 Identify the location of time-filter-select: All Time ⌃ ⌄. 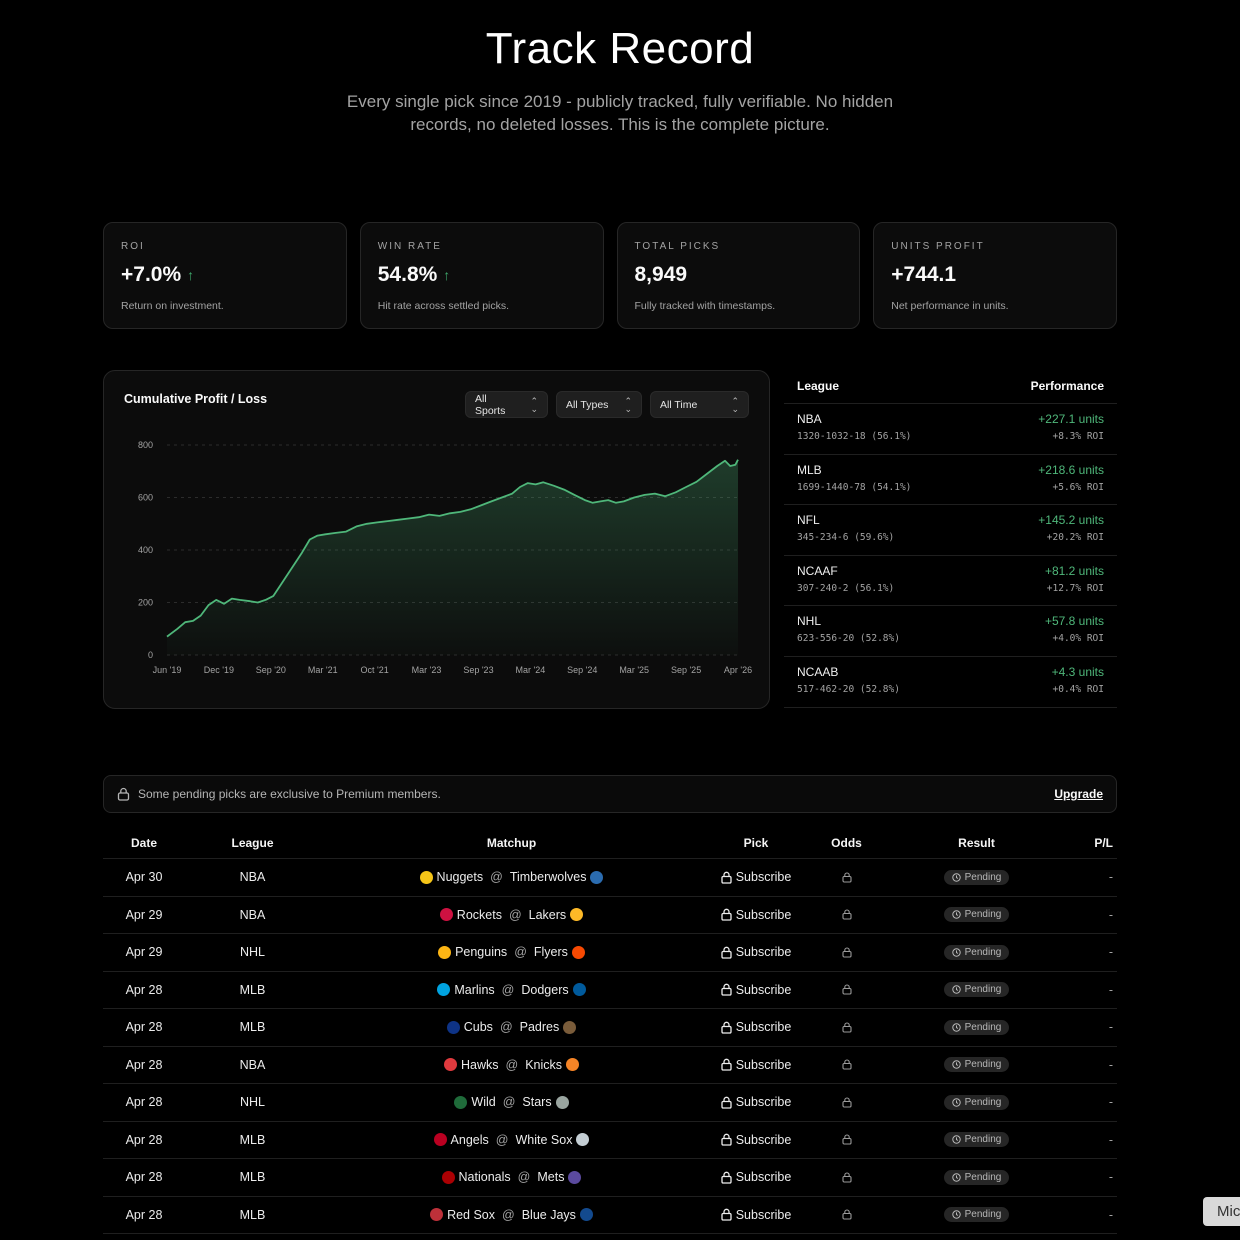
(699, 404).